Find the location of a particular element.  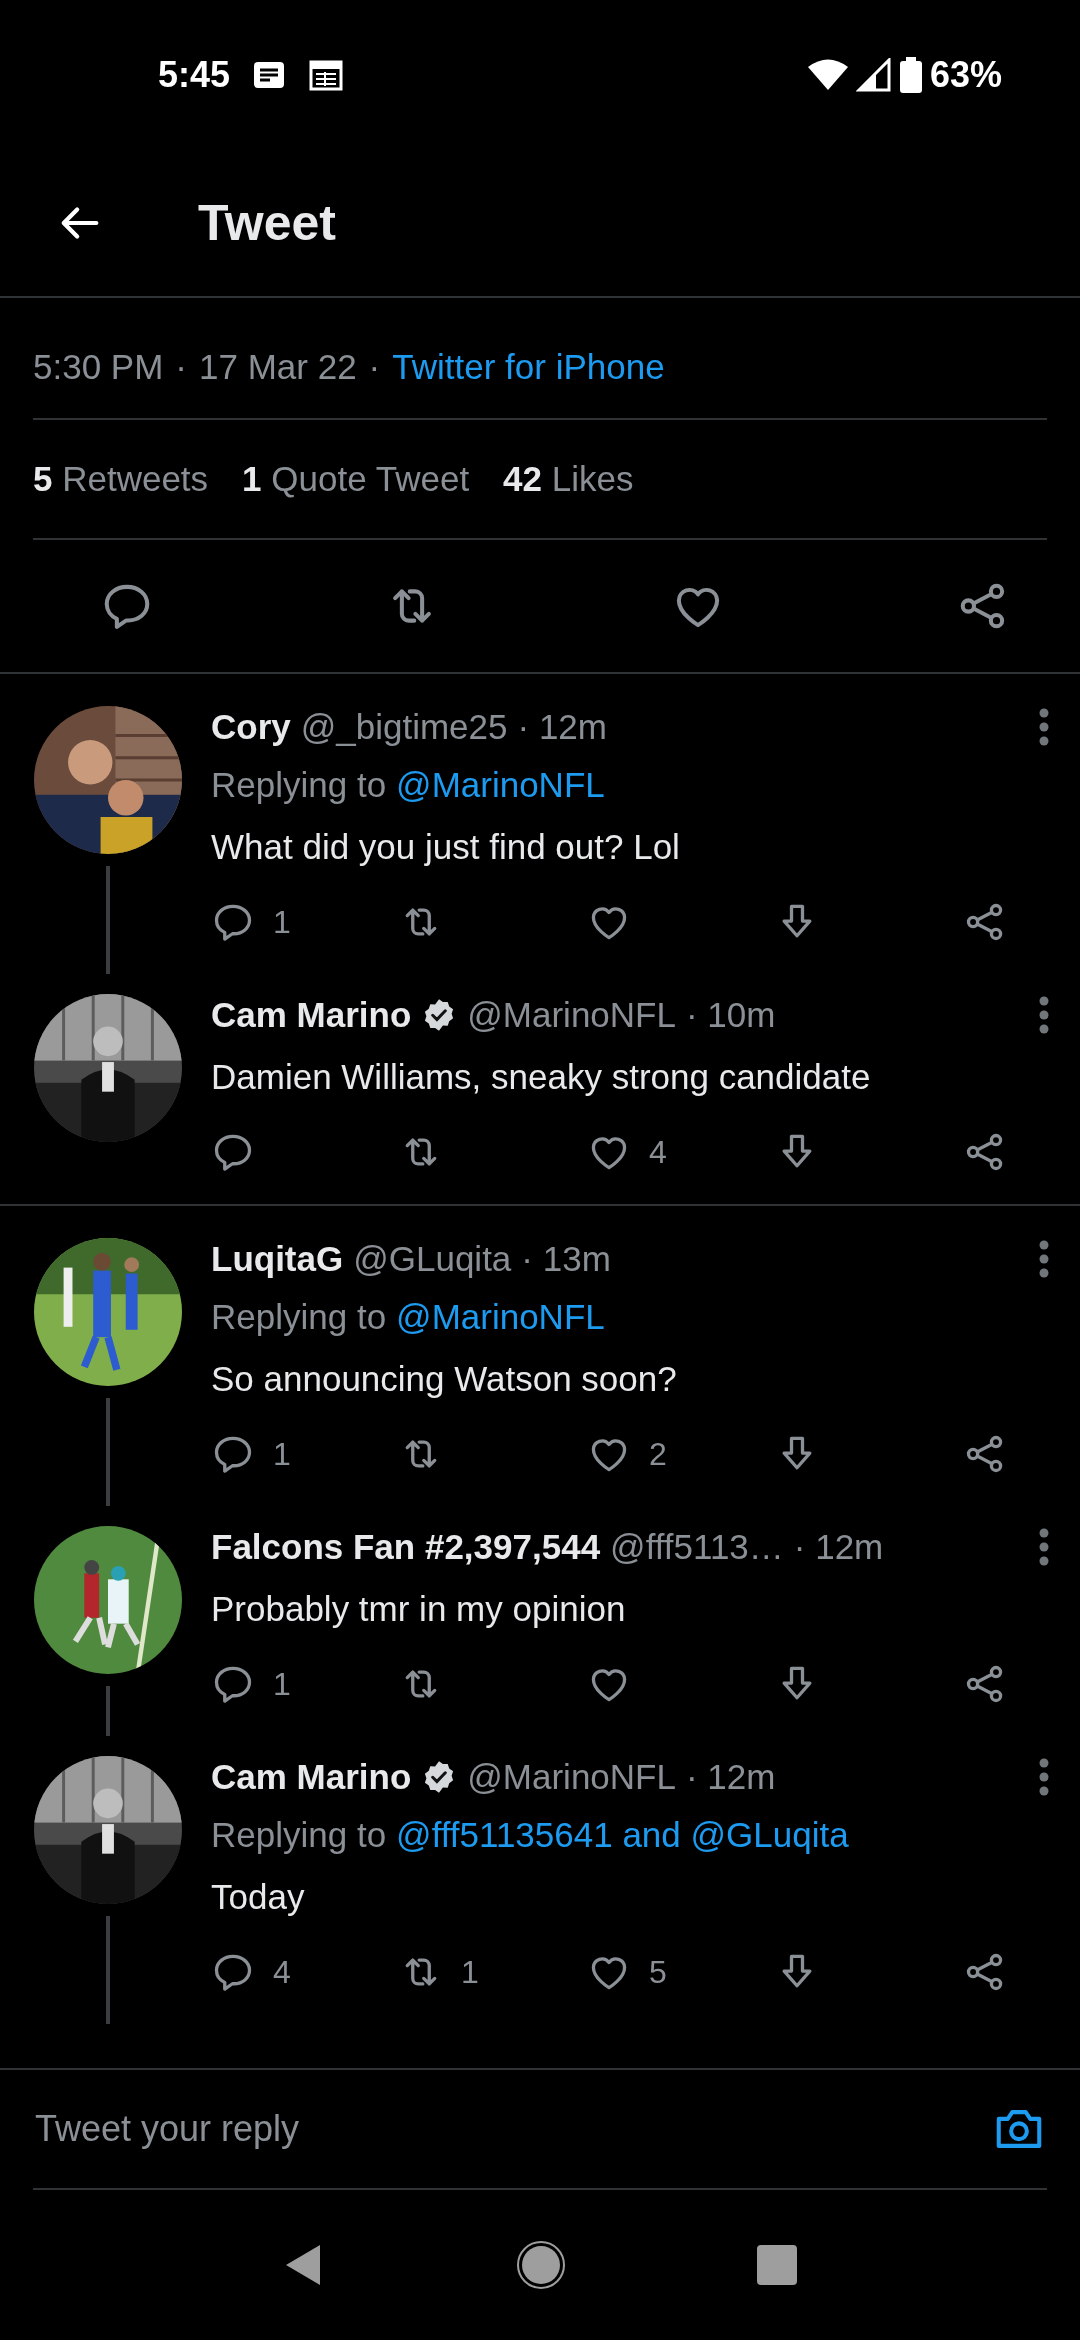

stat-link: 42 Likes is located at coordinates (568, 479).